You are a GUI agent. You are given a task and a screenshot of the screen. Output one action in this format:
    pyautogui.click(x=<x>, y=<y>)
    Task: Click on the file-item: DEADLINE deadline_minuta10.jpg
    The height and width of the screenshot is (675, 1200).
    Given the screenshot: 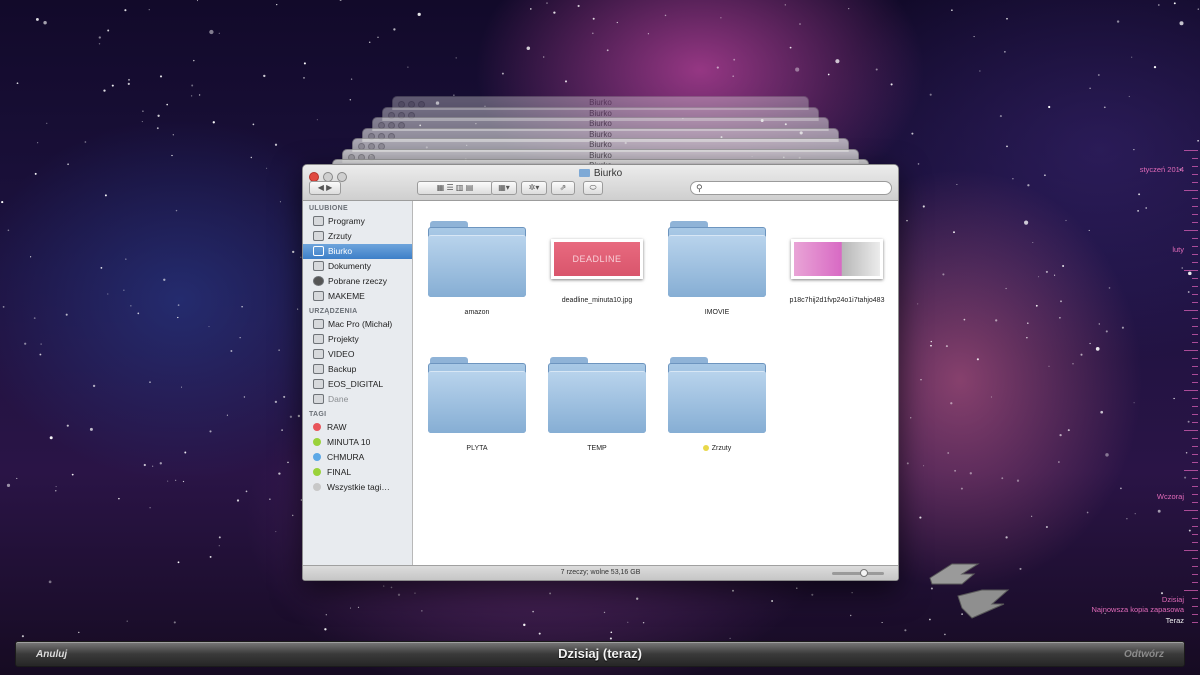 What is the action you would take?
    pyautogui.click(x=597, y=262)
    